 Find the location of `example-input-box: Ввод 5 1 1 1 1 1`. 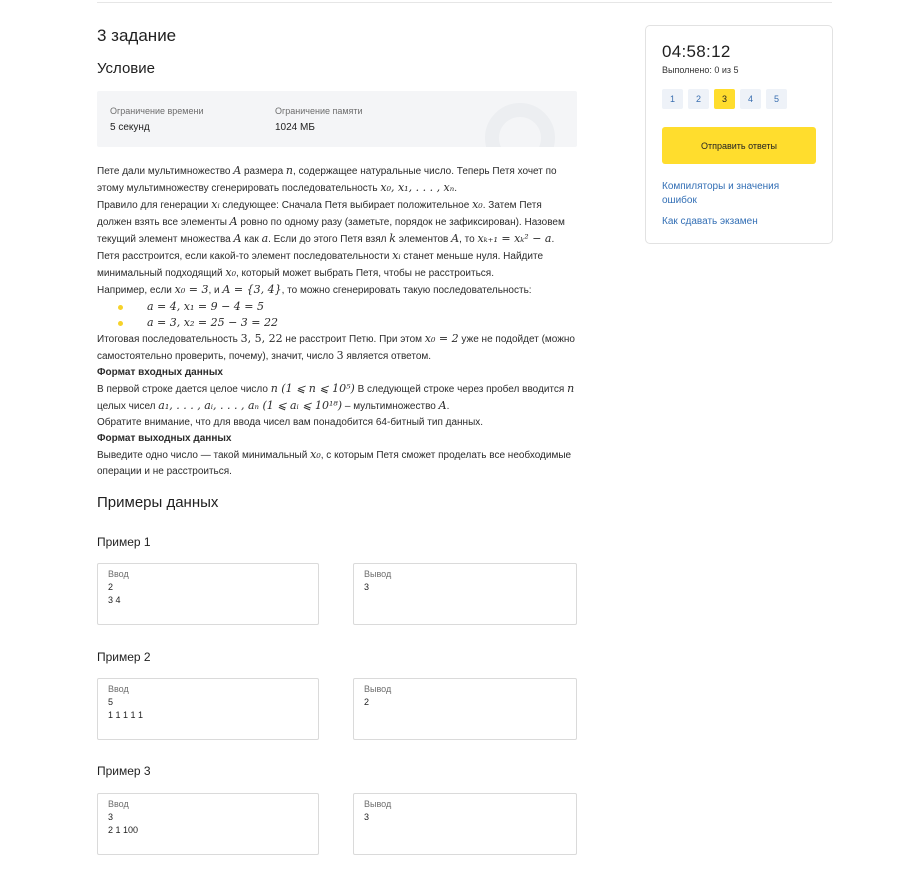

example-input-box: Ввод 5 1 1 1 1 1 is located at coordinates (208, 709).